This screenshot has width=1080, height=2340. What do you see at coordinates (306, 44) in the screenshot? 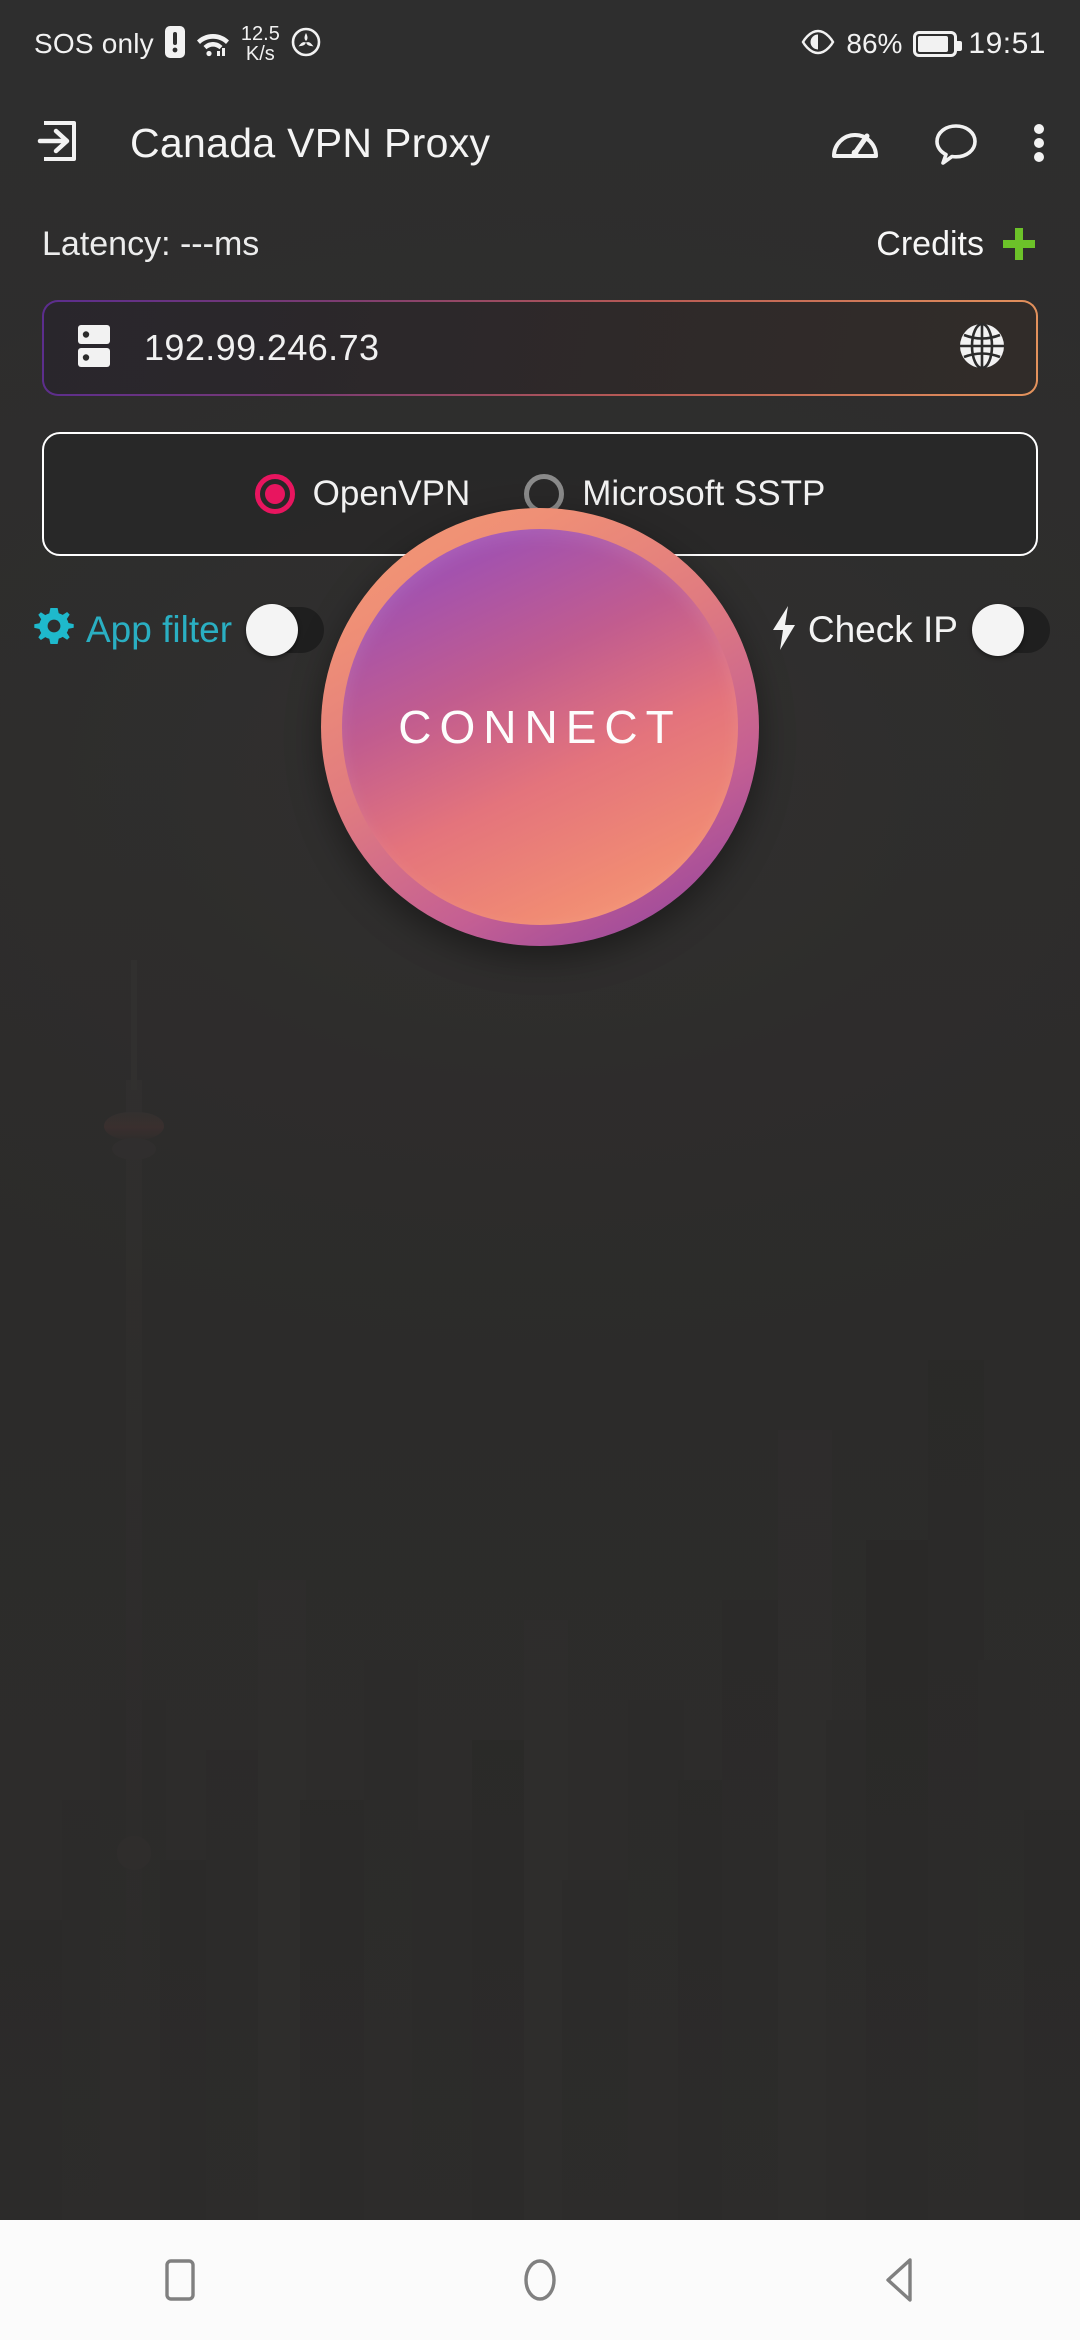
I see `vpn-active-icon` at bounding box center [306, 44].